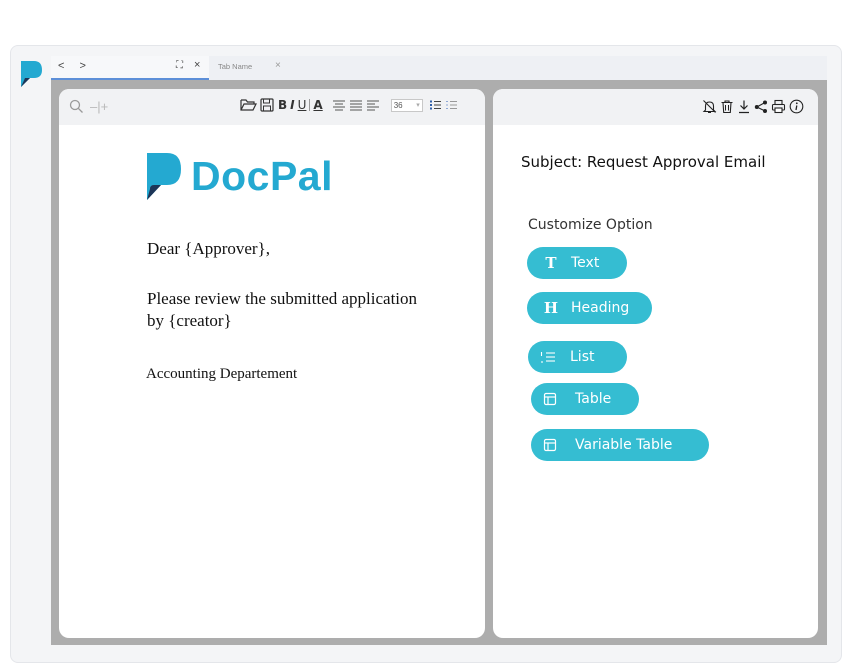 The width and height of the screenshot is (844, 666). I want to click on format-toolbar: B I U A 36 ▾, so click(349, 105).